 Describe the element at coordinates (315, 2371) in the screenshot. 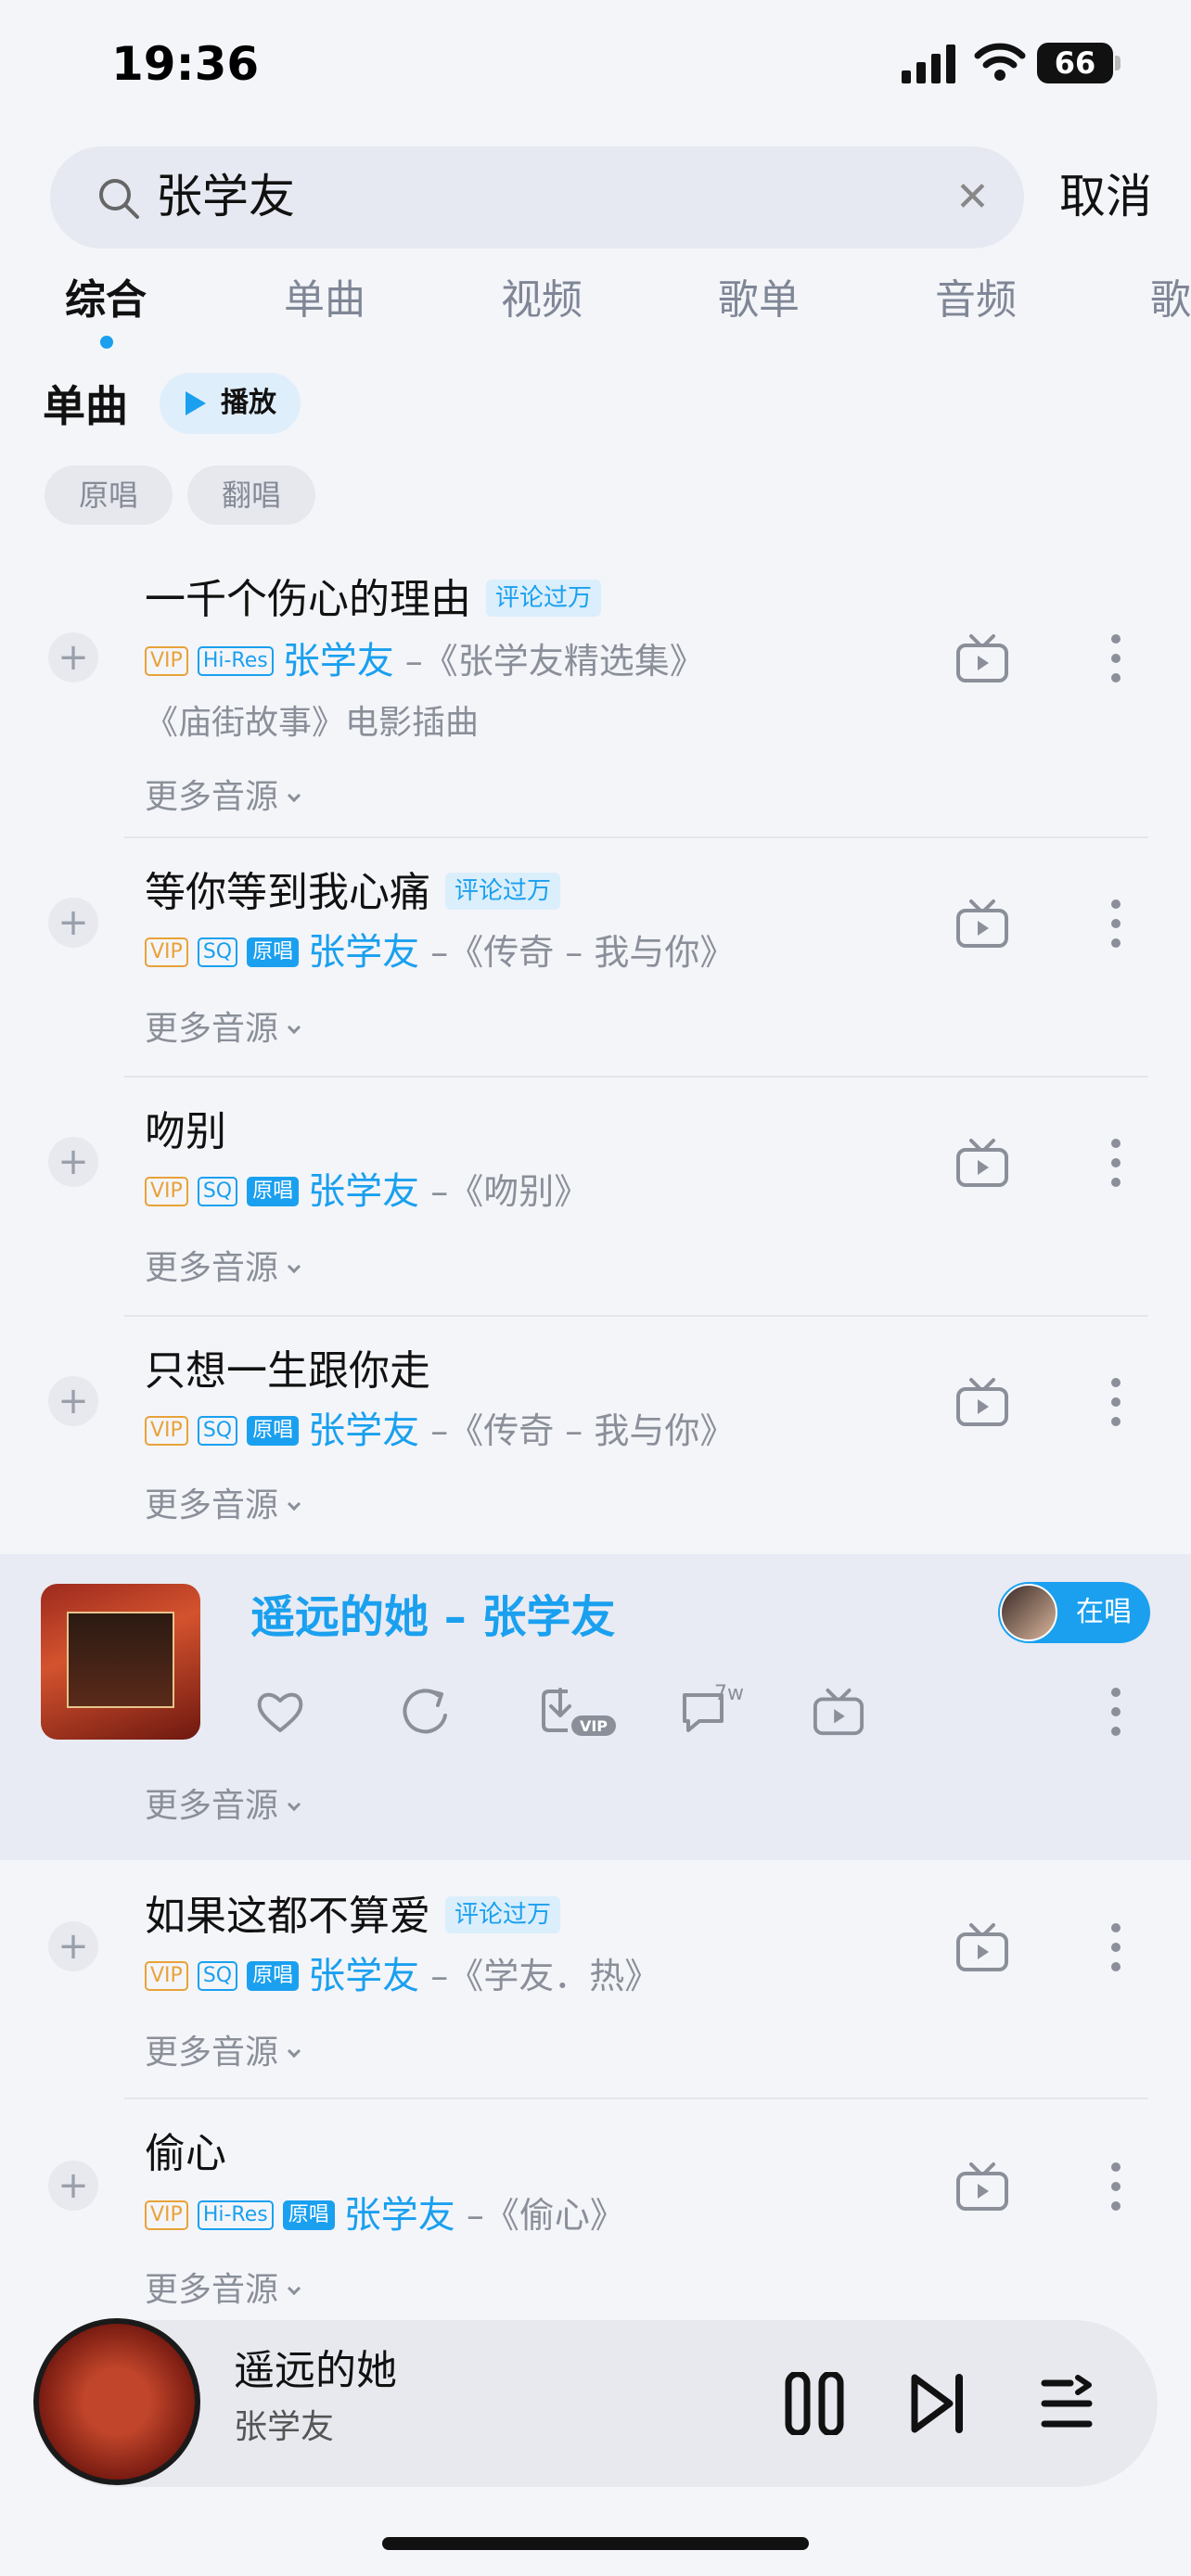

I see `player-song-title: 遥远的她` at that location.